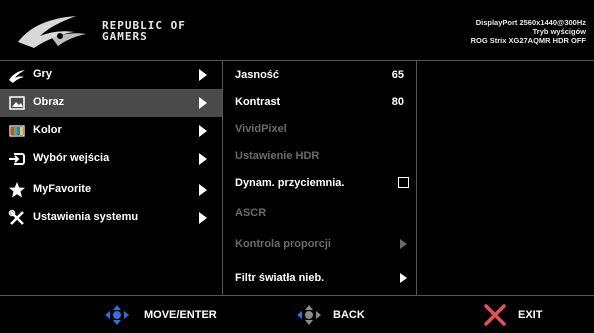 The width and height of the screenshot is (594, 333). I want to click on status-mode: Tryb wyścigów, so click(559, 31).